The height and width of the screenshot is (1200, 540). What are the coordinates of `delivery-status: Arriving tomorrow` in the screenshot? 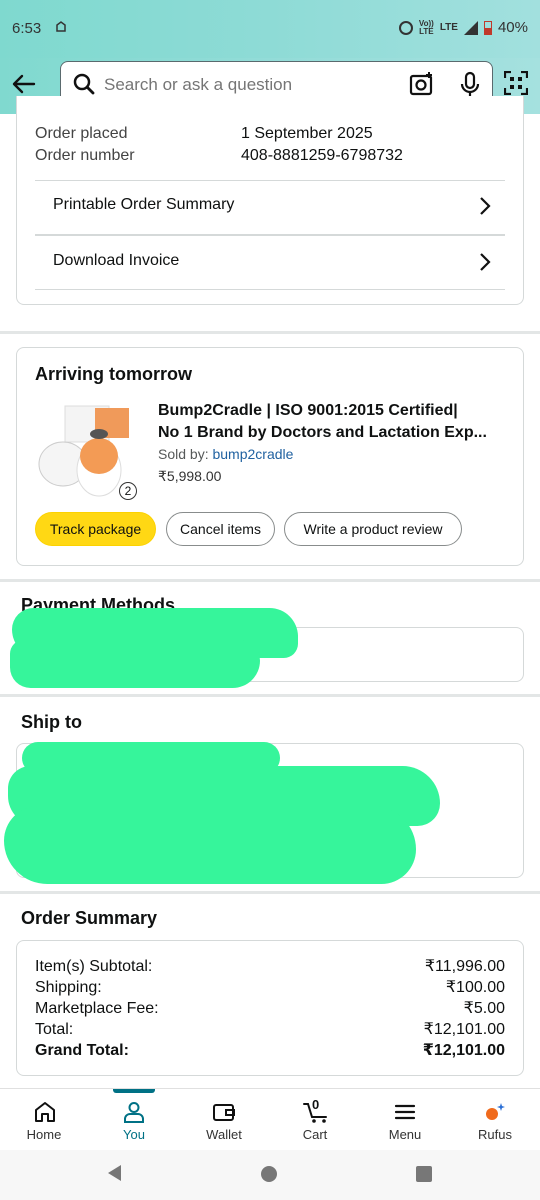 It's located at (114, 374).